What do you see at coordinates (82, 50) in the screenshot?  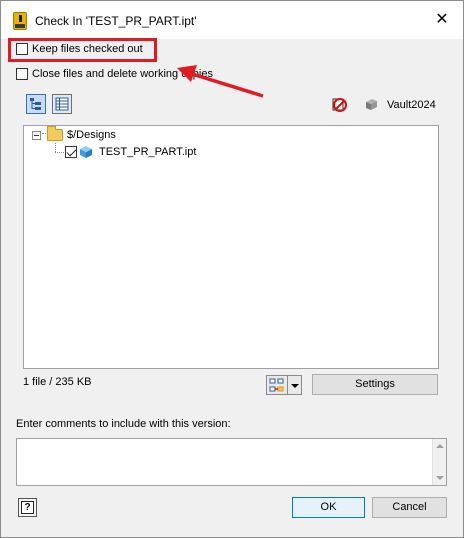 I see `highlight-box` at bounding box center [82, 50].